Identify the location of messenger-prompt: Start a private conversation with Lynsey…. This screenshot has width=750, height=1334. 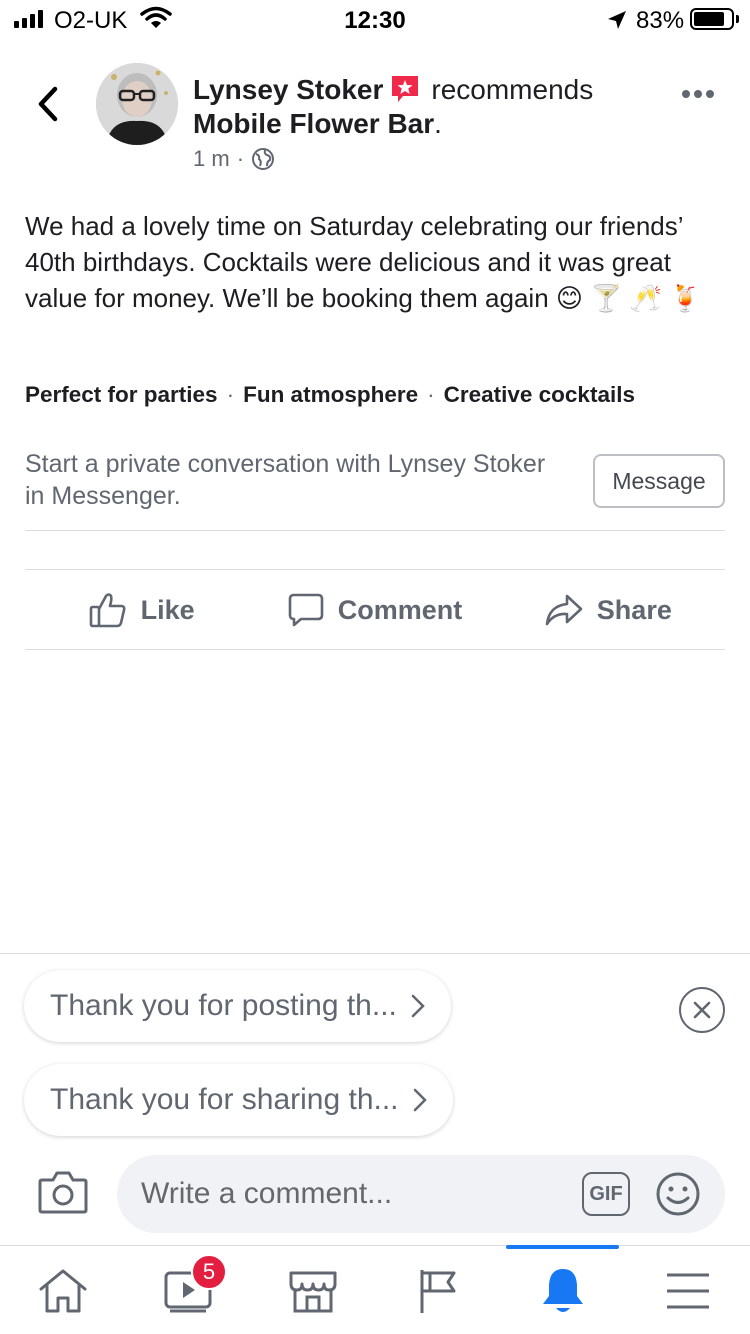
(285, 480).